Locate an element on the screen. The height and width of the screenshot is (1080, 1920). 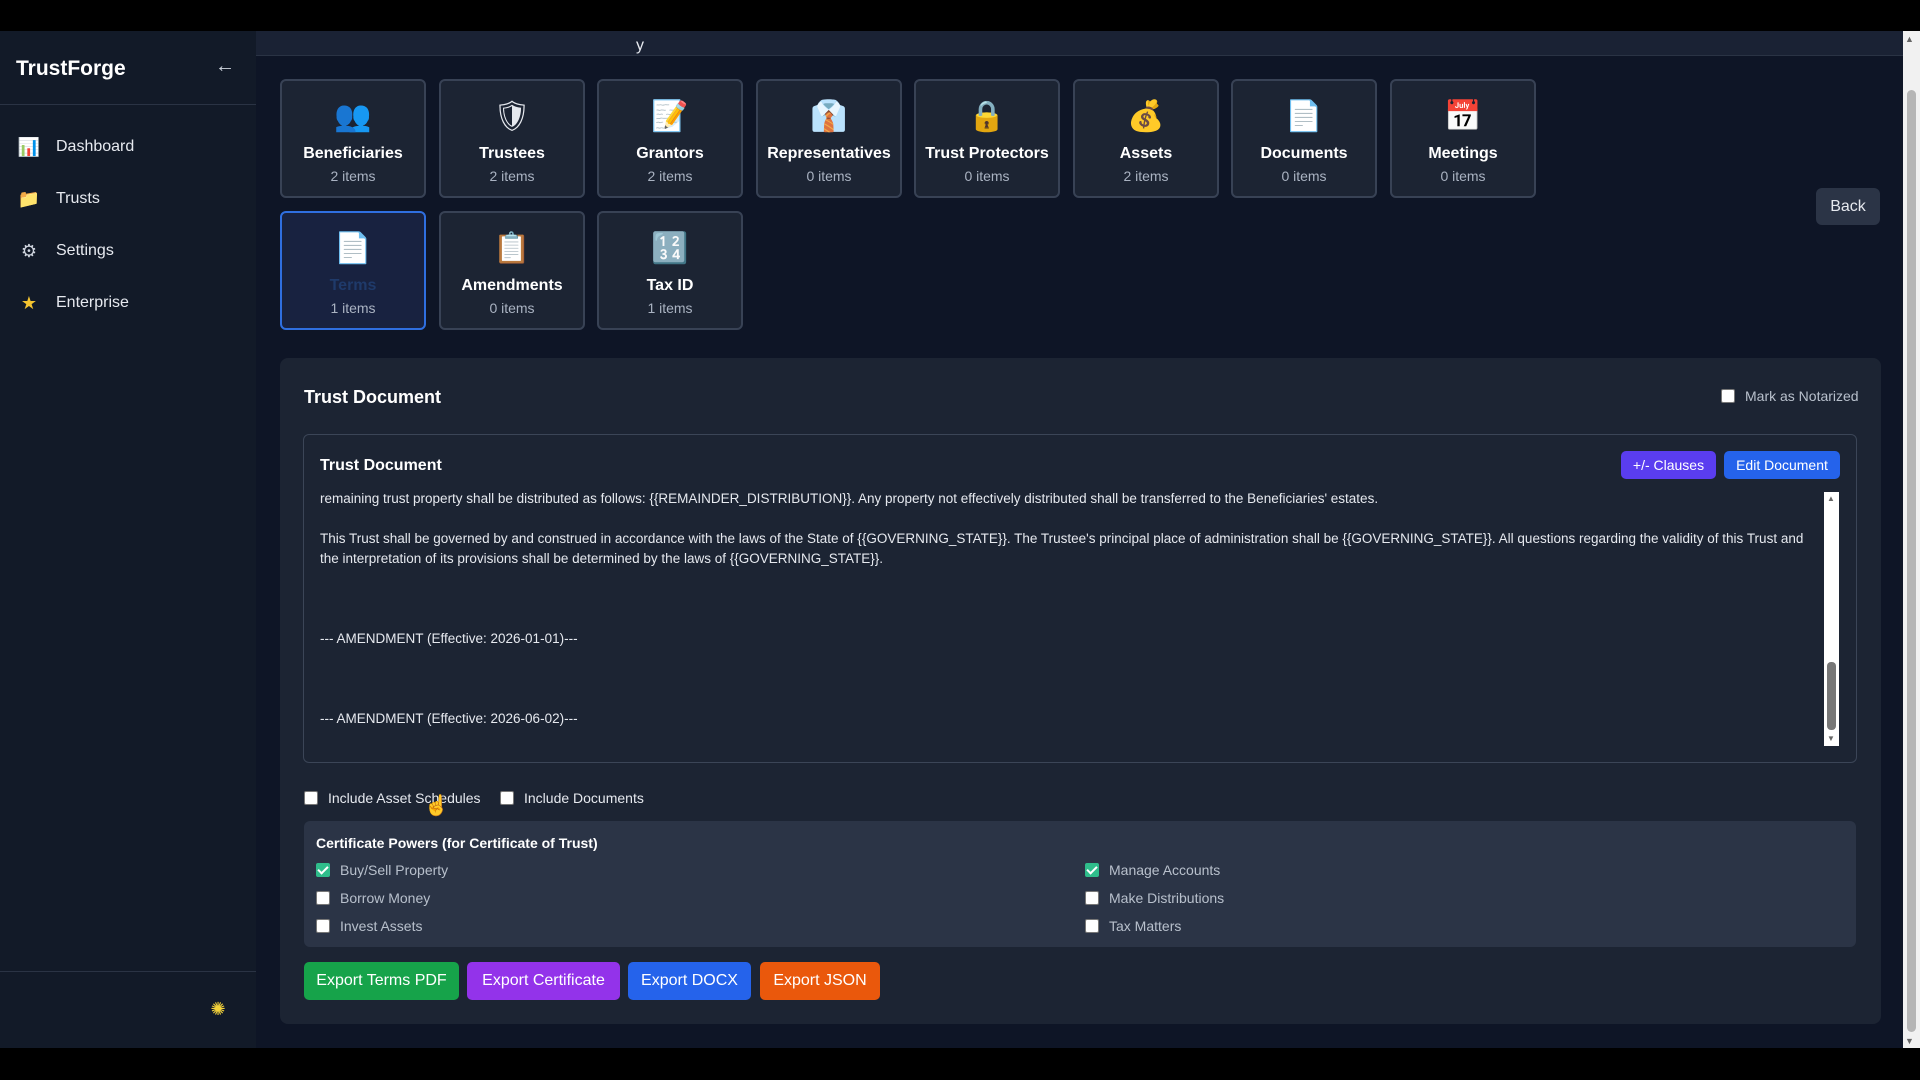
checkbox-label: Include Documents is located at coordinates (584, 798).